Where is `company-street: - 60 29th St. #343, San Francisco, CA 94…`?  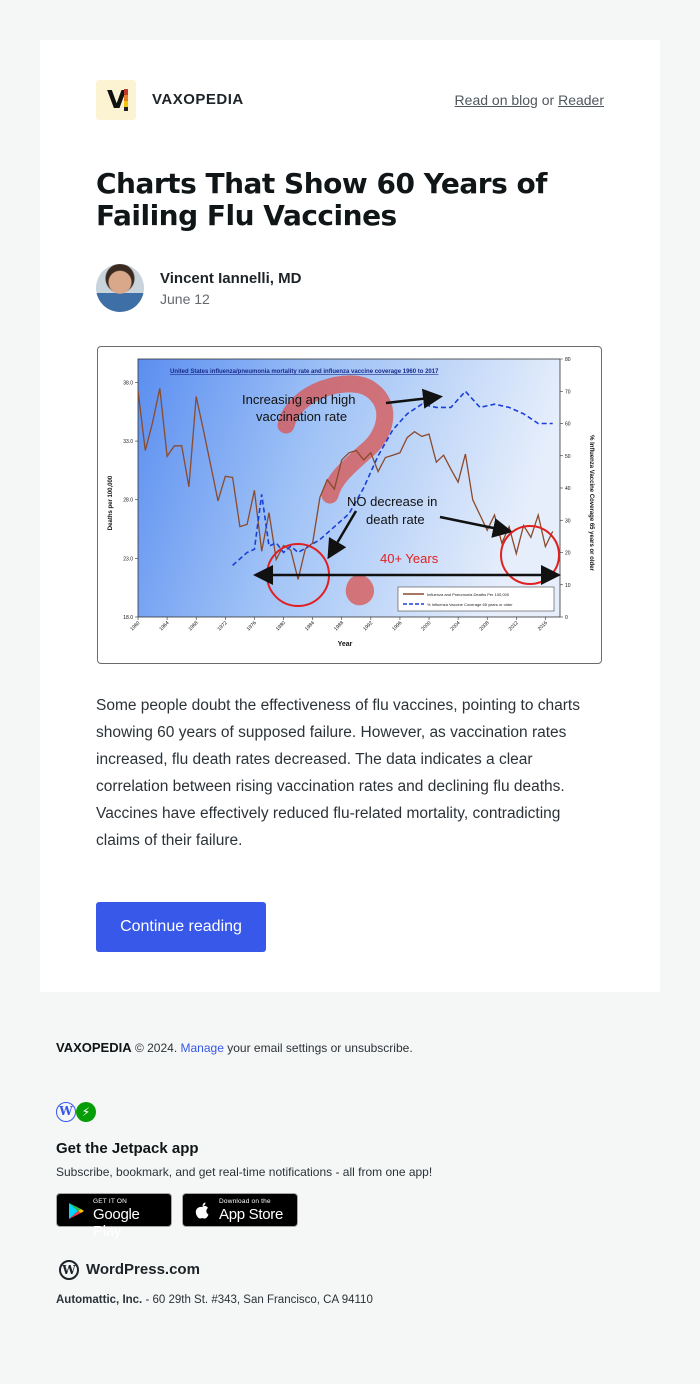 company-street: - 60 29th St. #343, San Francisco, CA 94… is located at coordinates (259, 1300).